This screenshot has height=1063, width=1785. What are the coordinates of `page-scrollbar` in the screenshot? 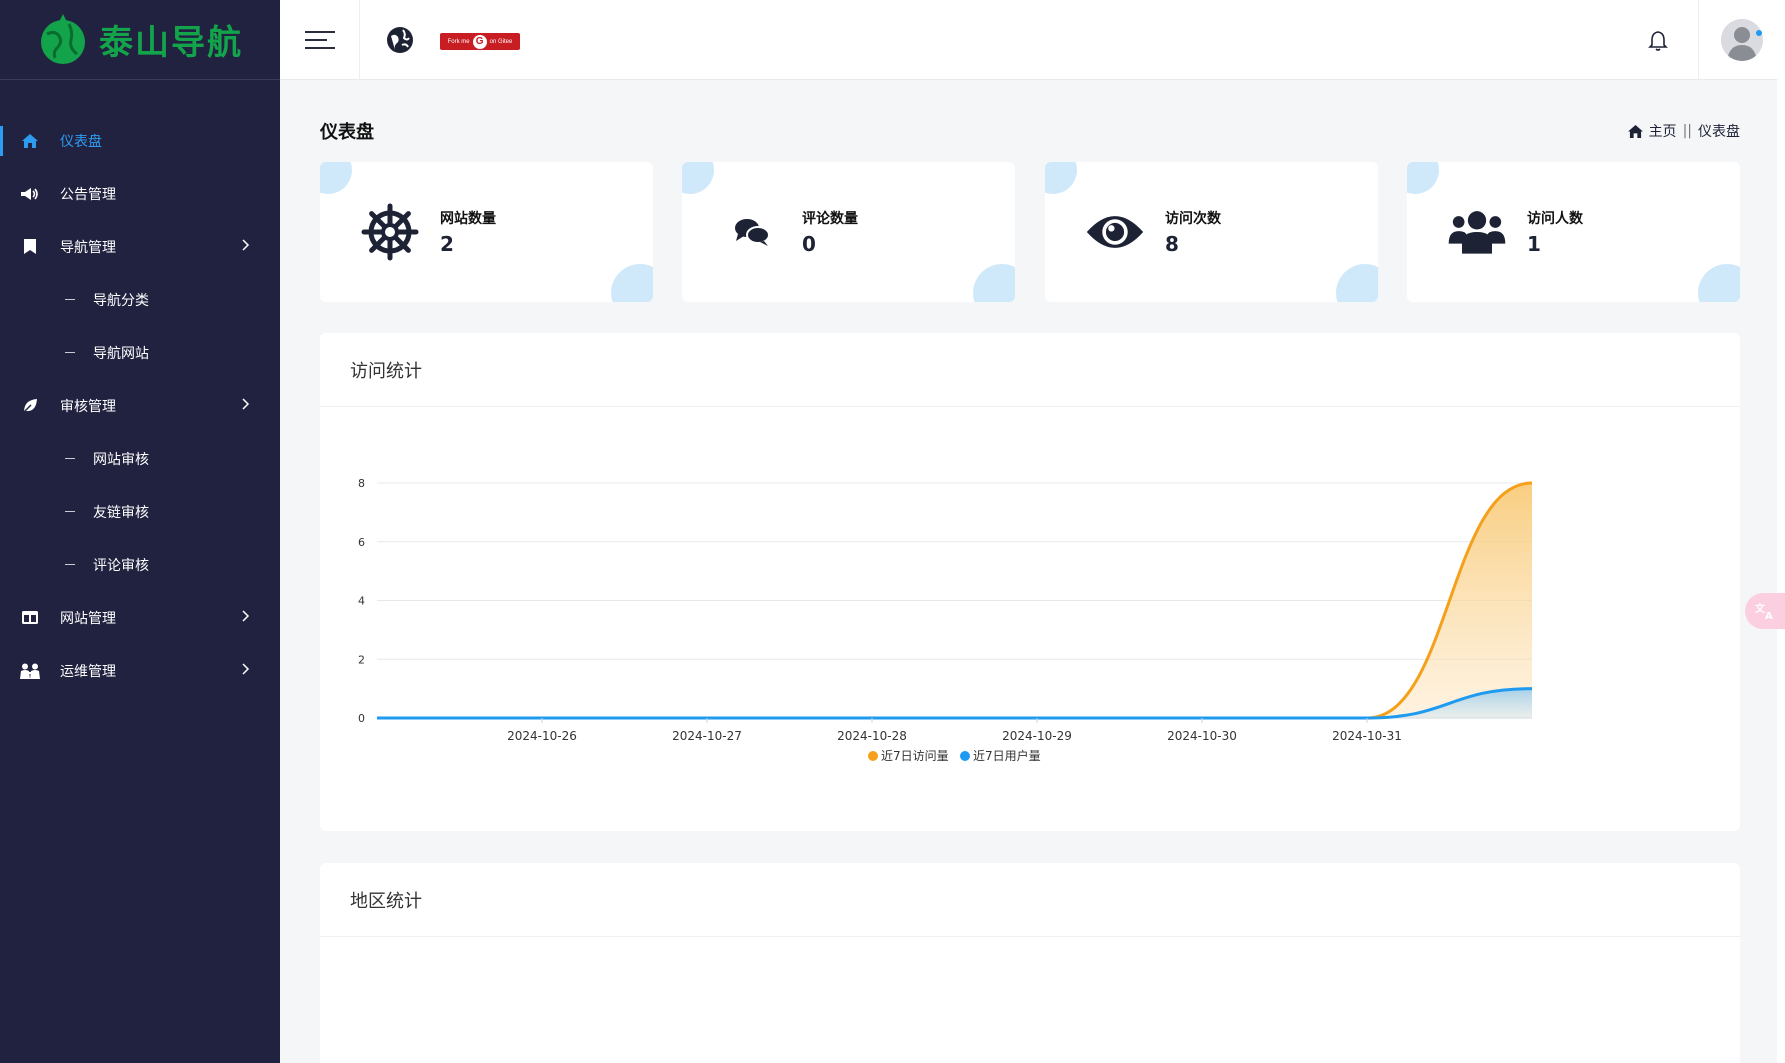 It's located at (1781, 531).